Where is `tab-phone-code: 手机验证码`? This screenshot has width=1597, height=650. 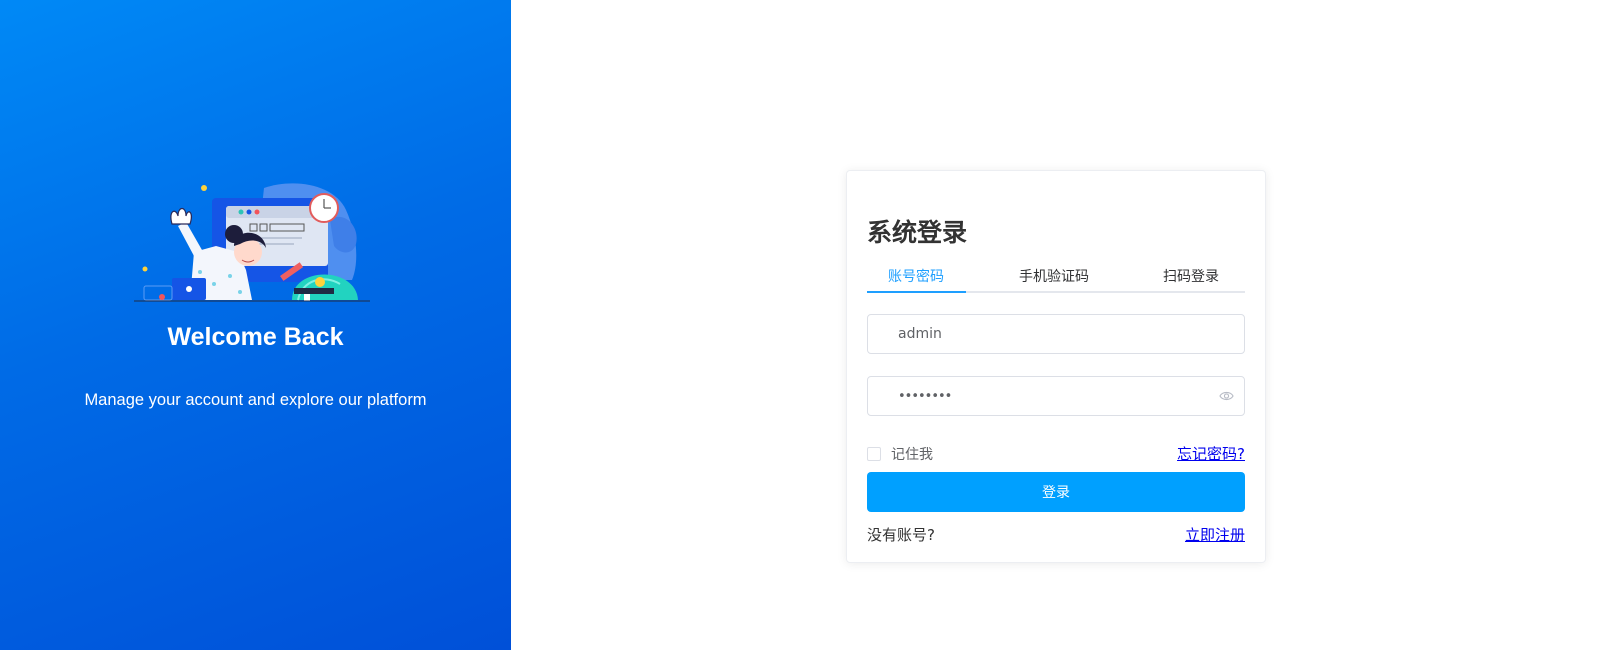
tab-phone-code: 手机验证码 is located at coordinates (1054, 276).